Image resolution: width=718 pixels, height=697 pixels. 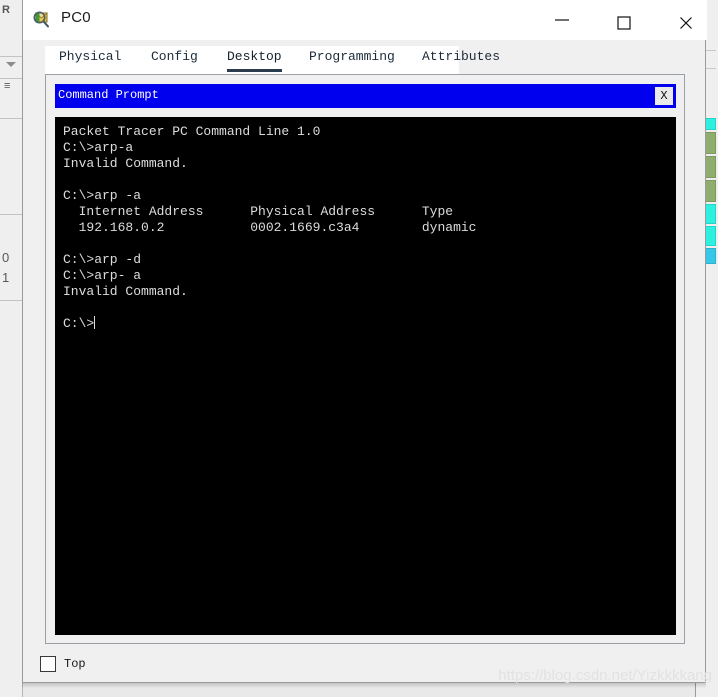 I want to click on command-prompt-title: Command Prompt, so click(x=108, y=95).